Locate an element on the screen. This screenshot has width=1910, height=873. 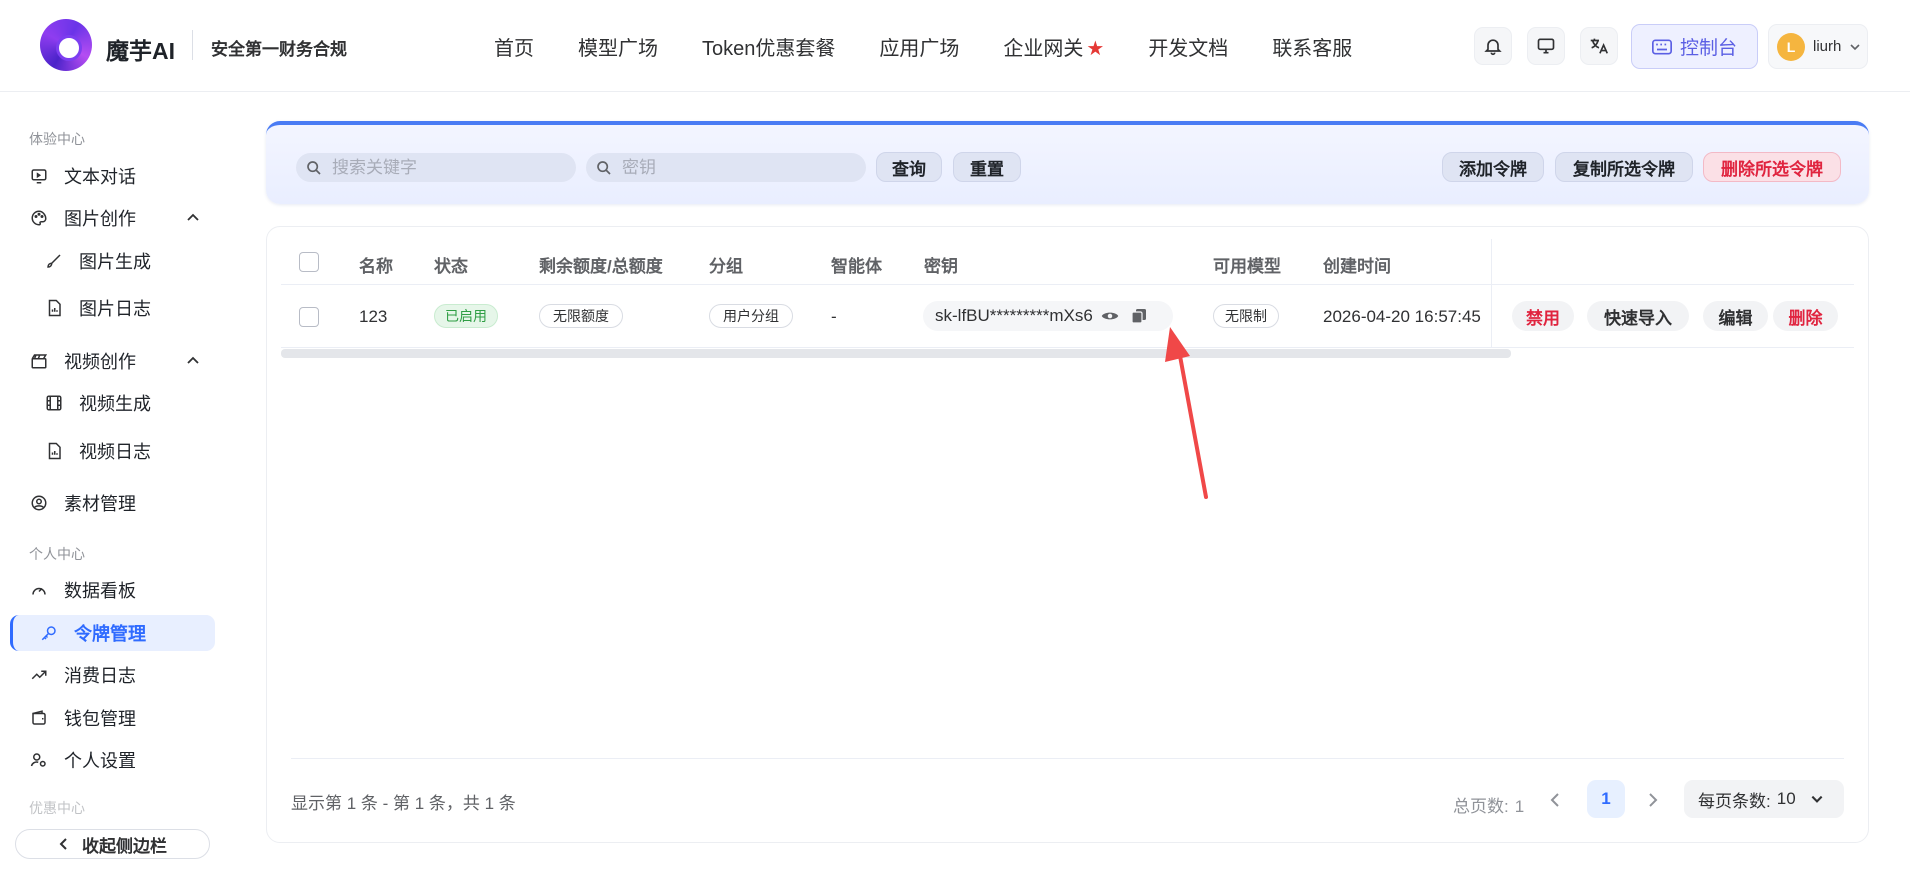
cell-agent: - is located at coordinates (834, 316).